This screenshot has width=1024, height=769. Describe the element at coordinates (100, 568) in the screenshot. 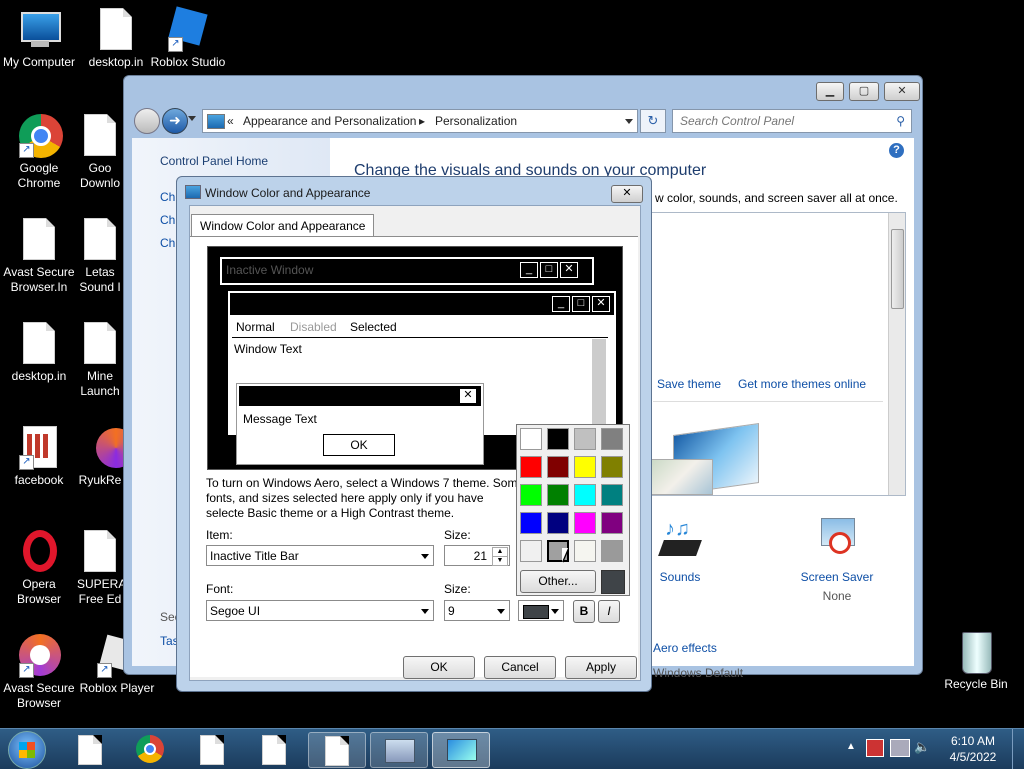

I see `desktop-icon-supera-free: SUPERA Free Ed` at that location.